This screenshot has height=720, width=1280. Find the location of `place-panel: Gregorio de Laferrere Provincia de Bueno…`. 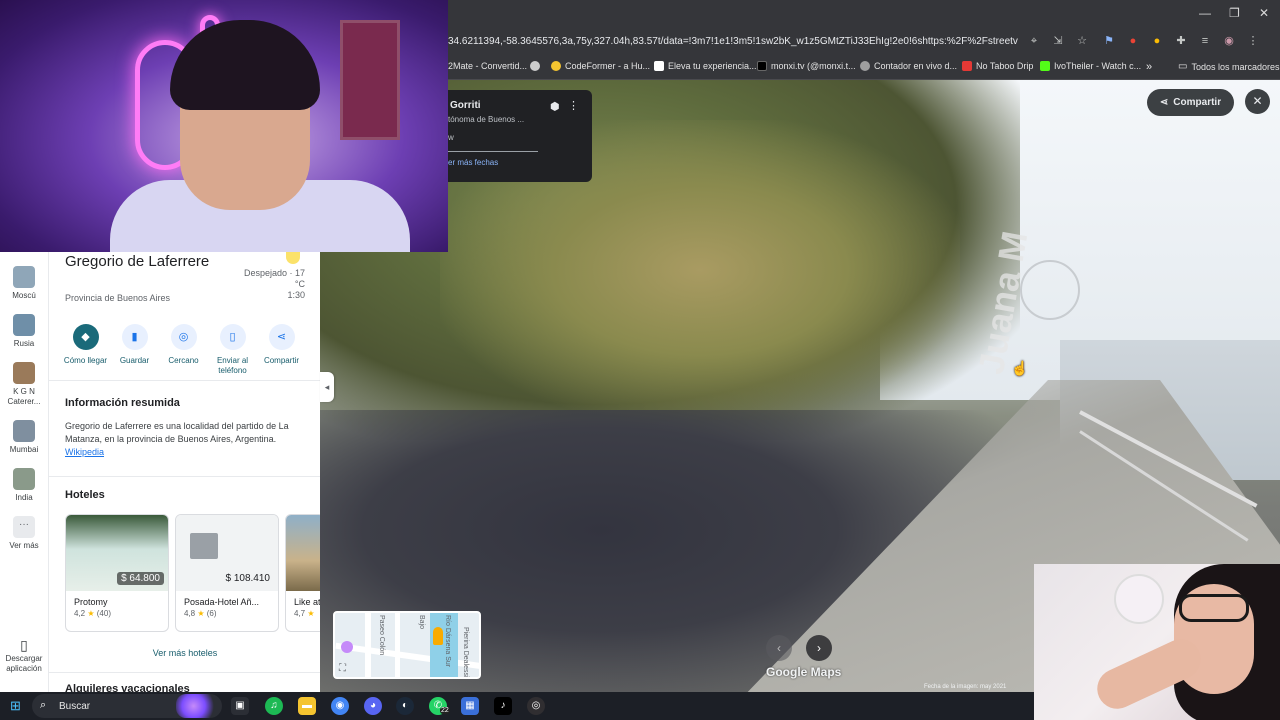

place-panel: Gregorio de Laferrere Provincia de Bueno… is located at coordinates (184, 472).